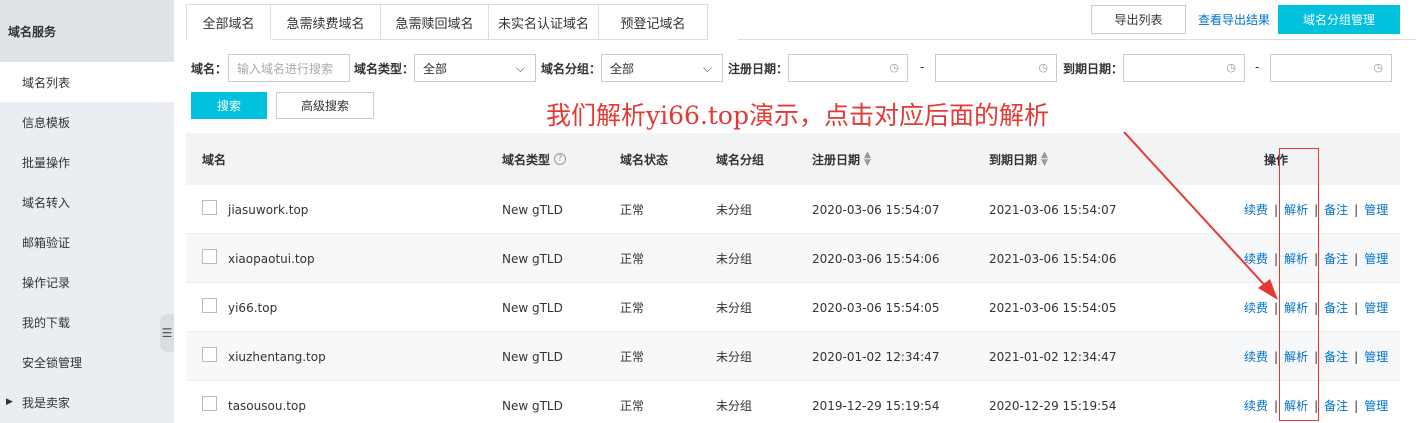 The height and width of the screenshot is (423, 1416). Describe the element at coordinates (1339, 19) in the screenshot. I see `group-manage-button: 域名分组管理` at that location.